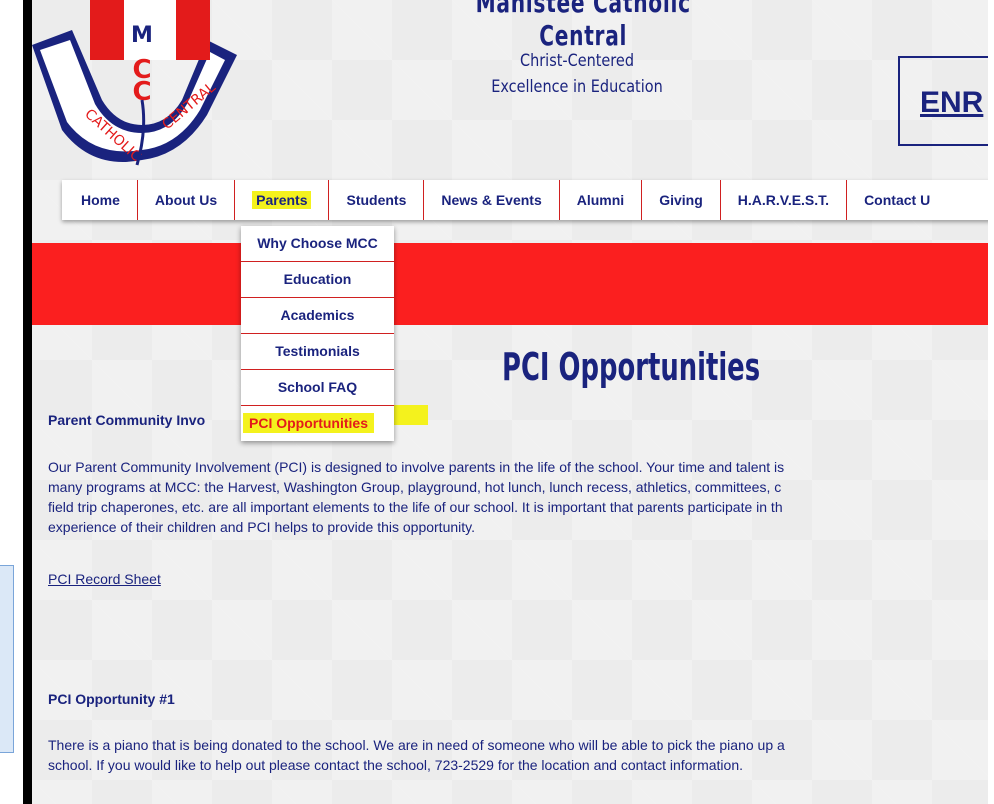 This screenshot has width=994, height=804. What do you see at coordinates (631, 367) in the screenshot?
I see `page-title: PCI Opportunities` at bounding box center [631, 367].